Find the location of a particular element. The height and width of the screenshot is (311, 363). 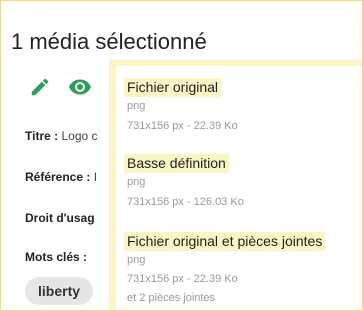

field-mots-cles: Mots clés : is located at coordinates (56, 257).